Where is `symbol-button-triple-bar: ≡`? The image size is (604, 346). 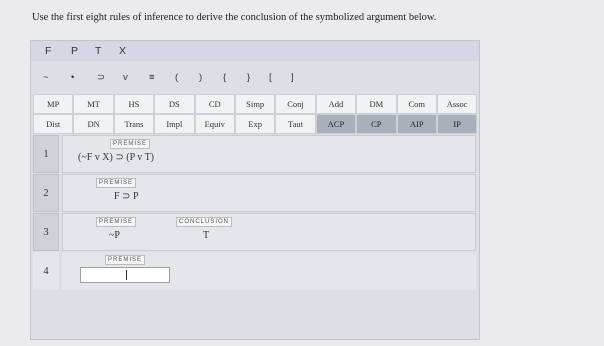 symbol-button-triple-bar: ≡ is located at coordinates (152, 77).